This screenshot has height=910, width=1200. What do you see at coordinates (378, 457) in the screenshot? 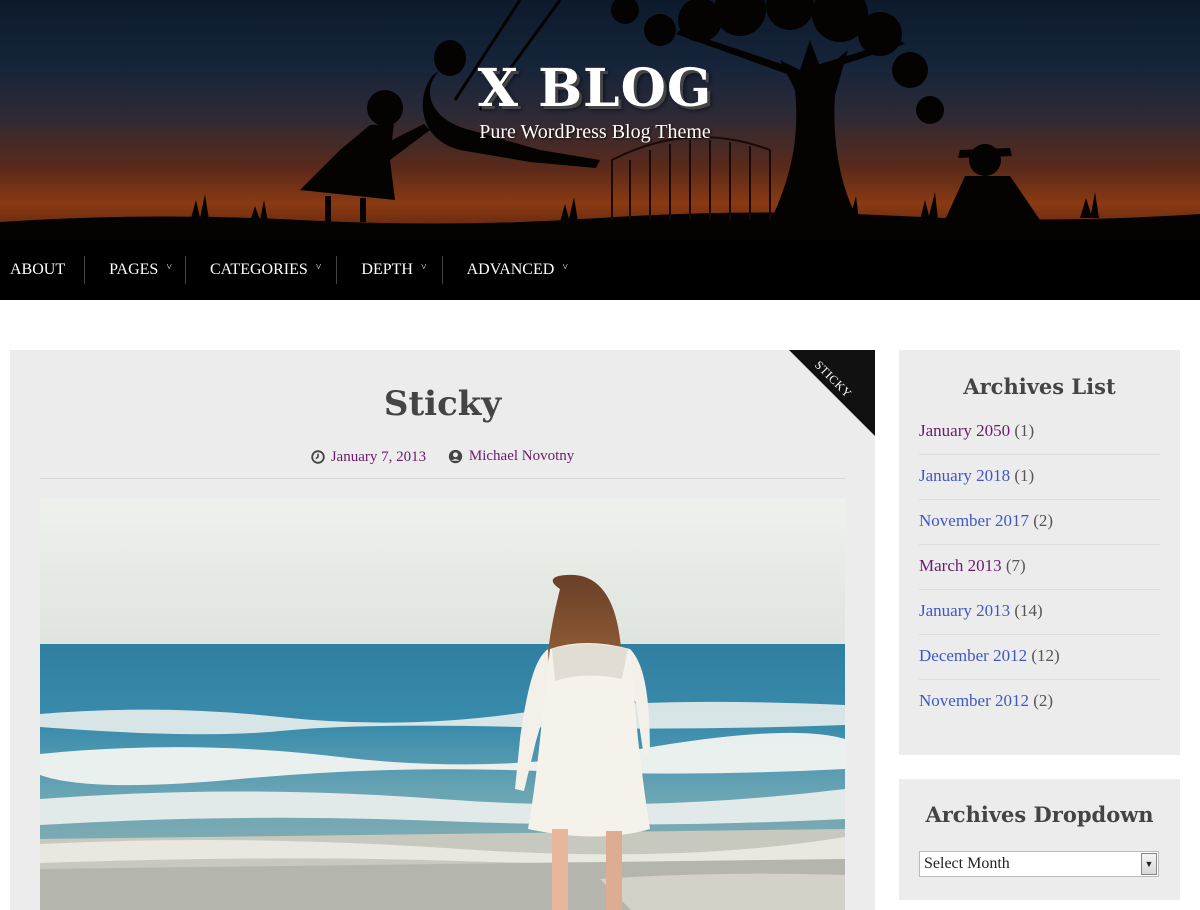
I see `post-date-link: January 7, 2013` at bounding box center [378, 457].